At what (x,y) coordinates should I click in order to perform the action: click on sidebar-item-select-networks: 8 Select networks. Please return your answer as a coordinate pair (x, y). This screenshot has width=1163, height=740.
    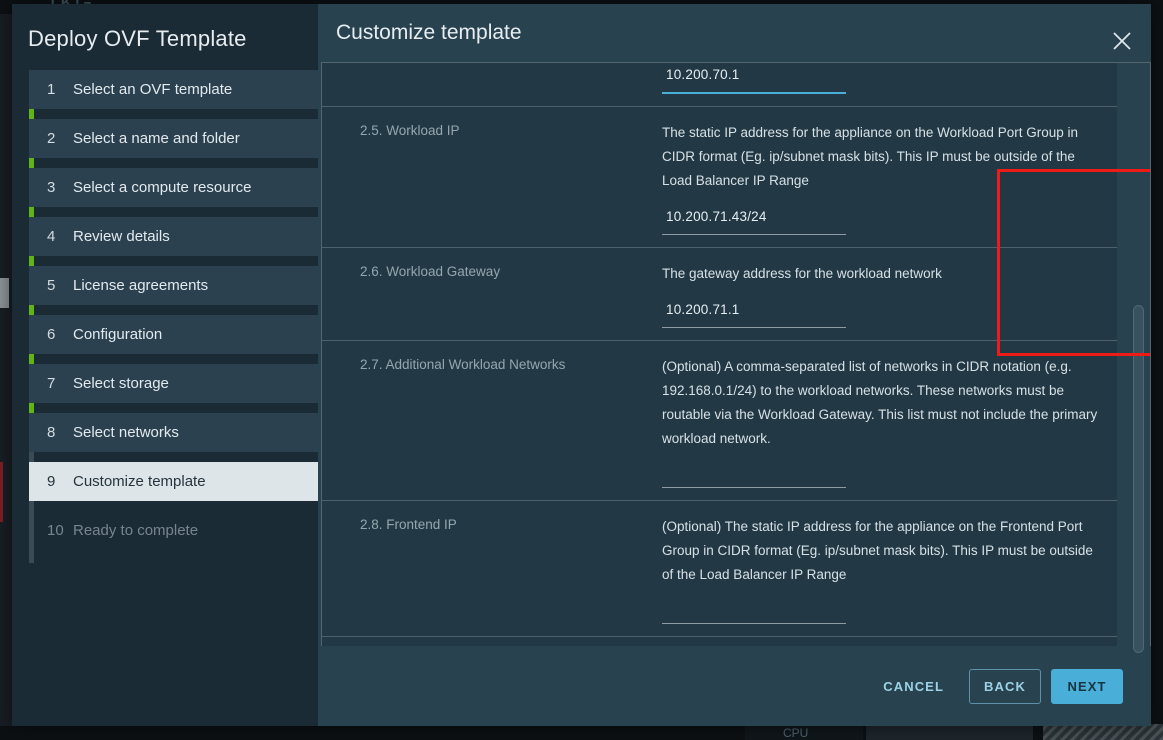
    Looking at the image, I should click on (173, 432).